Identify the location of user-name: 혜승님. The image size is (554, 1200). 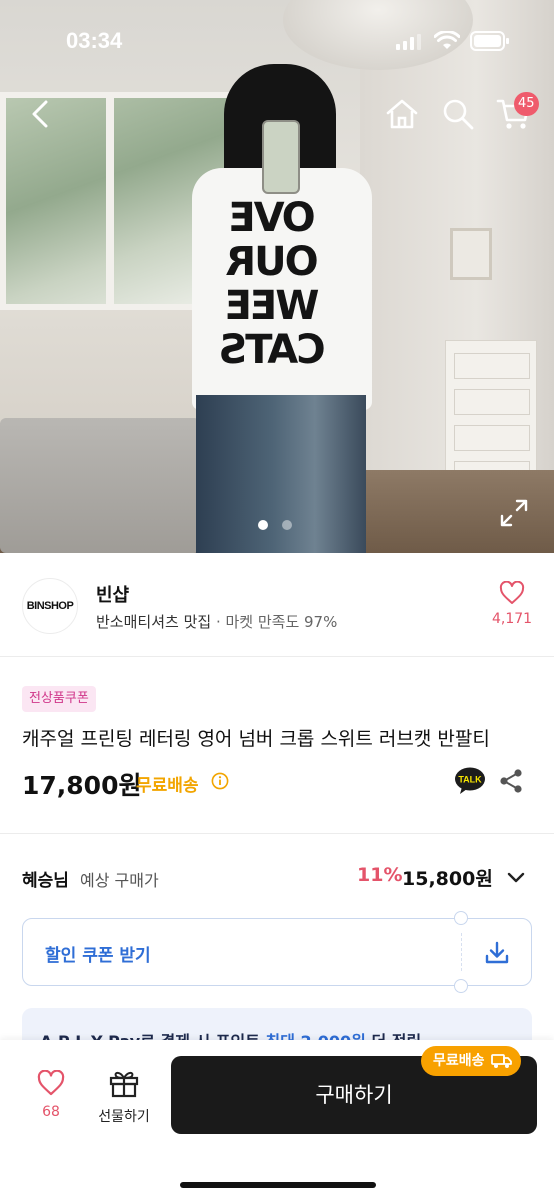
(45, 881).